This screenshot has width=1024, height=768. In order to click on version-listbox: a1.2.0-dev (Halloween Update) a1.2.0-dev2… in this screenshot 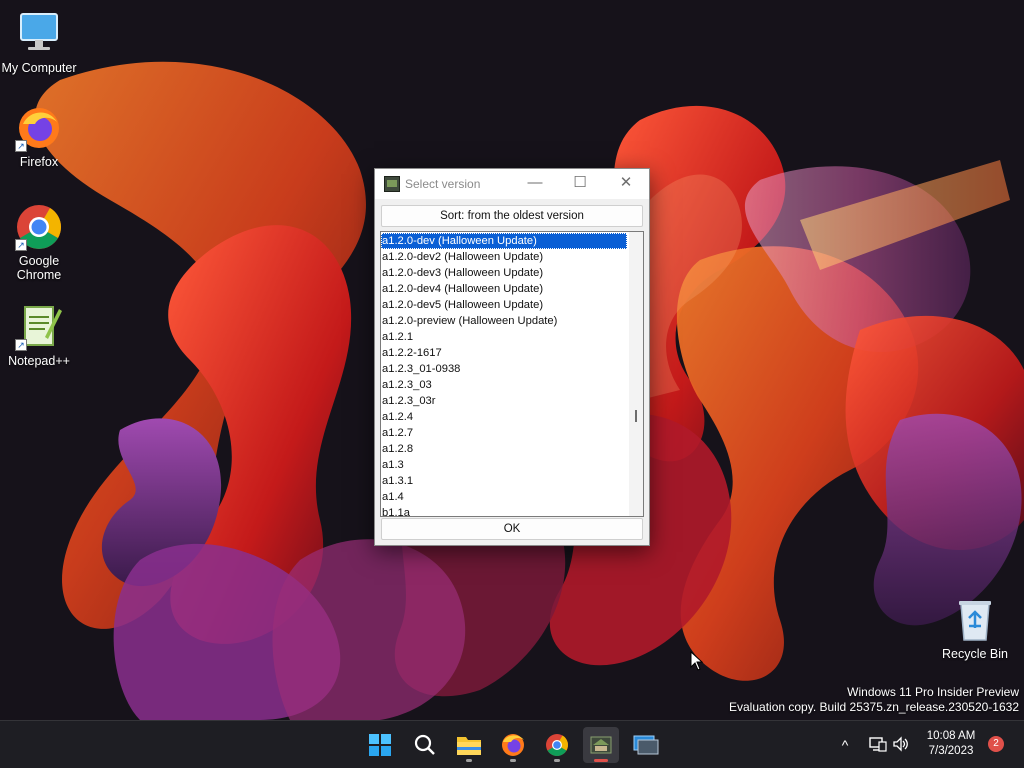, I will do `click(512, 374)`.